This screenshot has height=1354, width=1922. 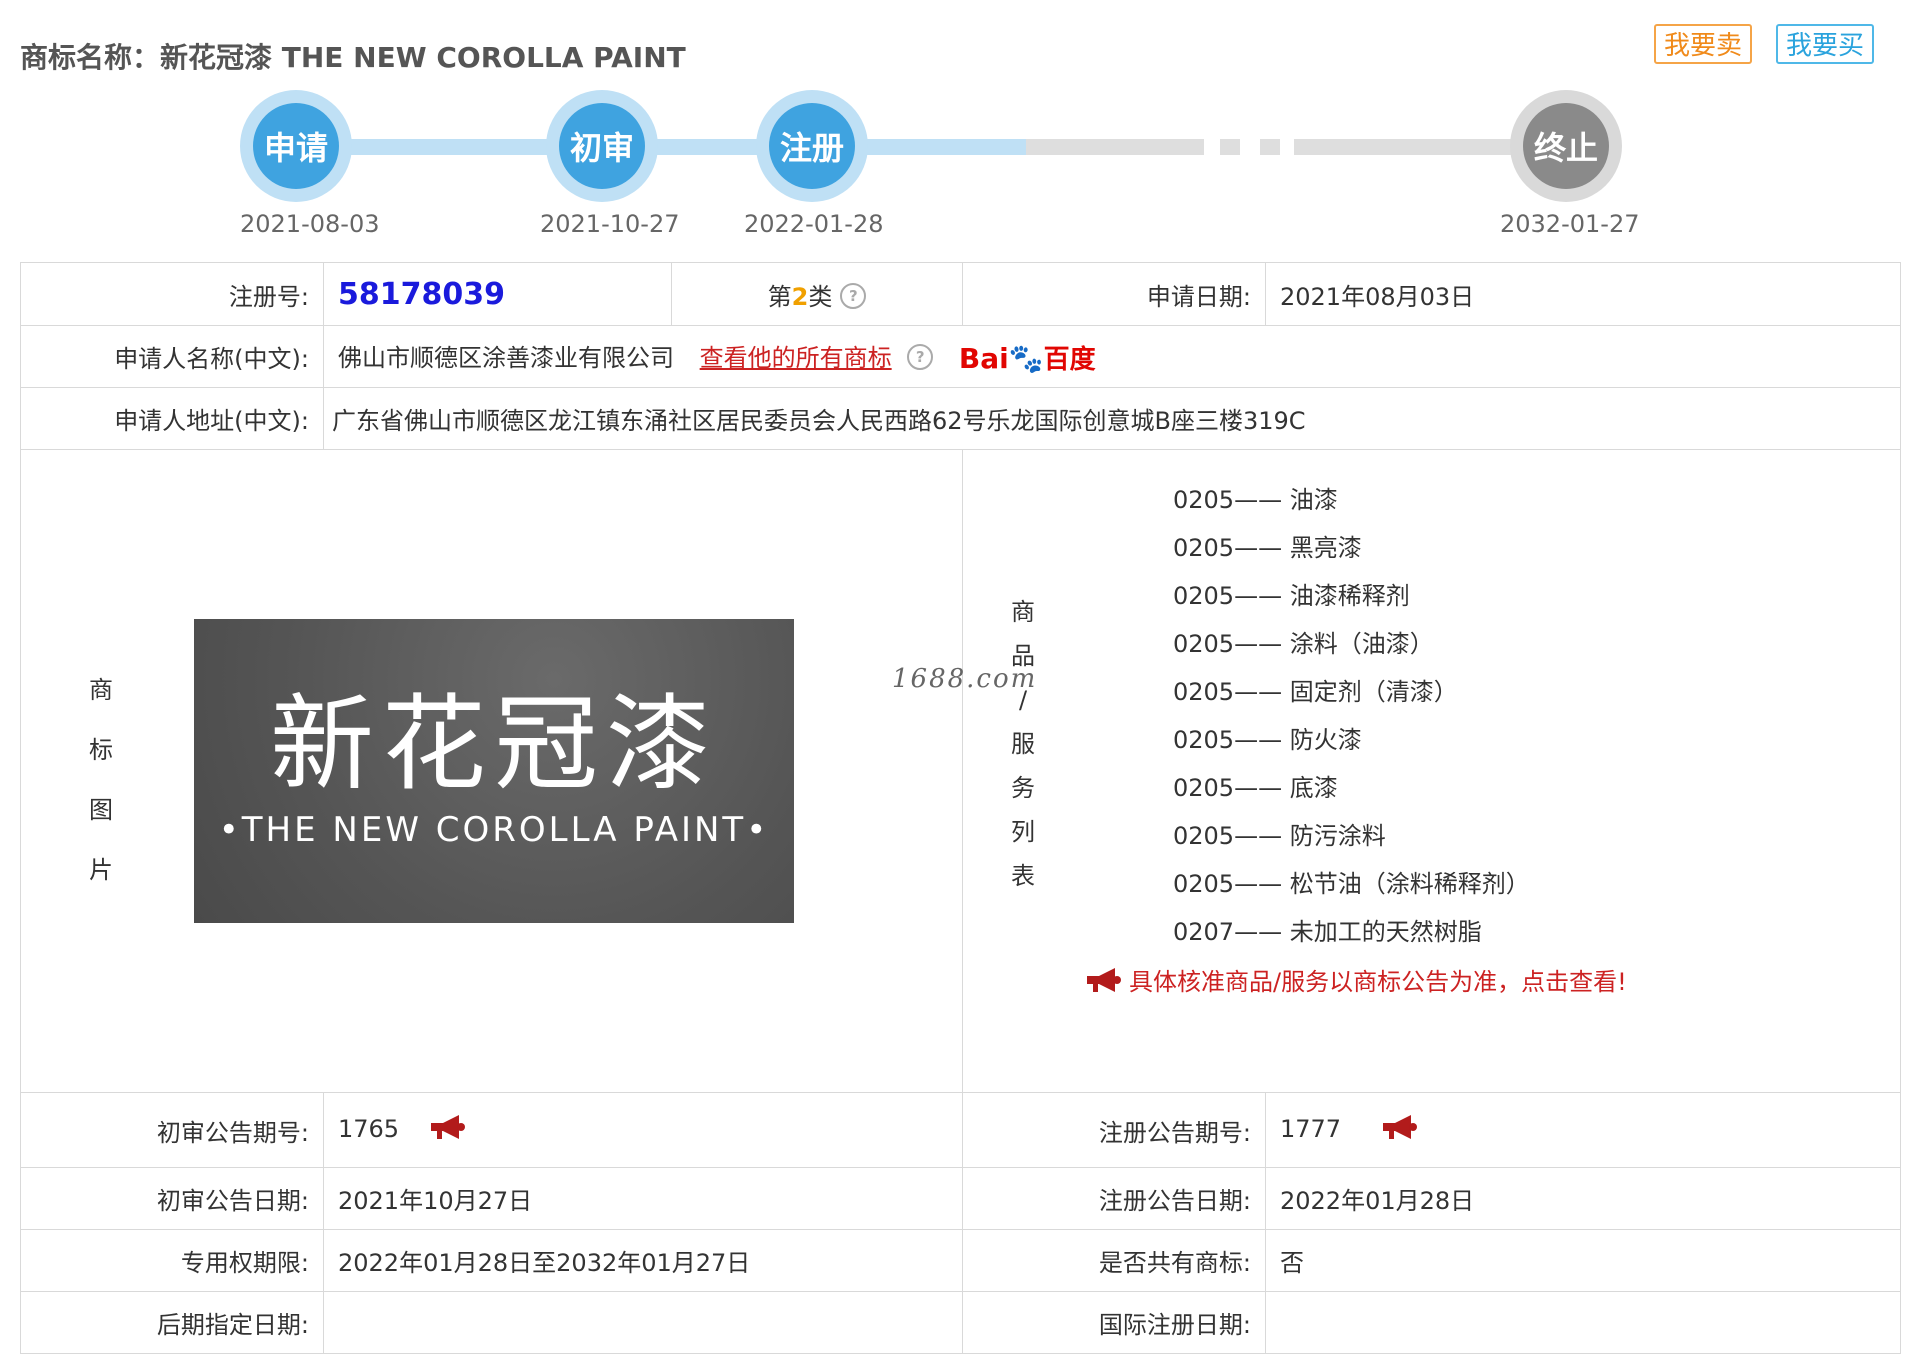 I want to click on prelim-no-cell: 1765, so click(x=643, y=1130).